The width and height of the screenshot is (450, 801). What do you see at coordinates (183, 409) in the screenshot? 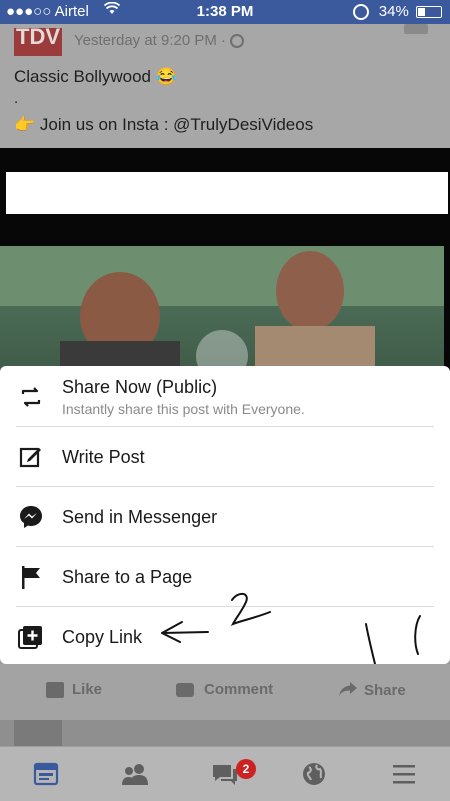
I see `share-now-sublabel: Instantly share this post with Everyone.` at bounding box center [183, 409].